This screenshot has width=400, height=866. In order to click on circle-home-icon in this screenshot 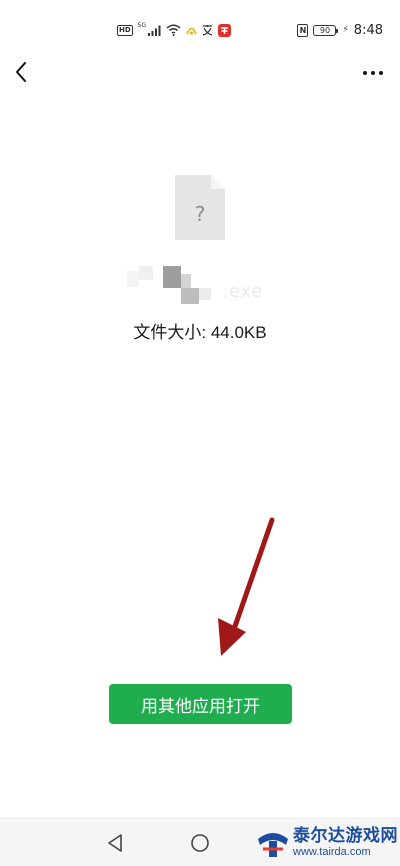, I will do `click(200, 843)`.